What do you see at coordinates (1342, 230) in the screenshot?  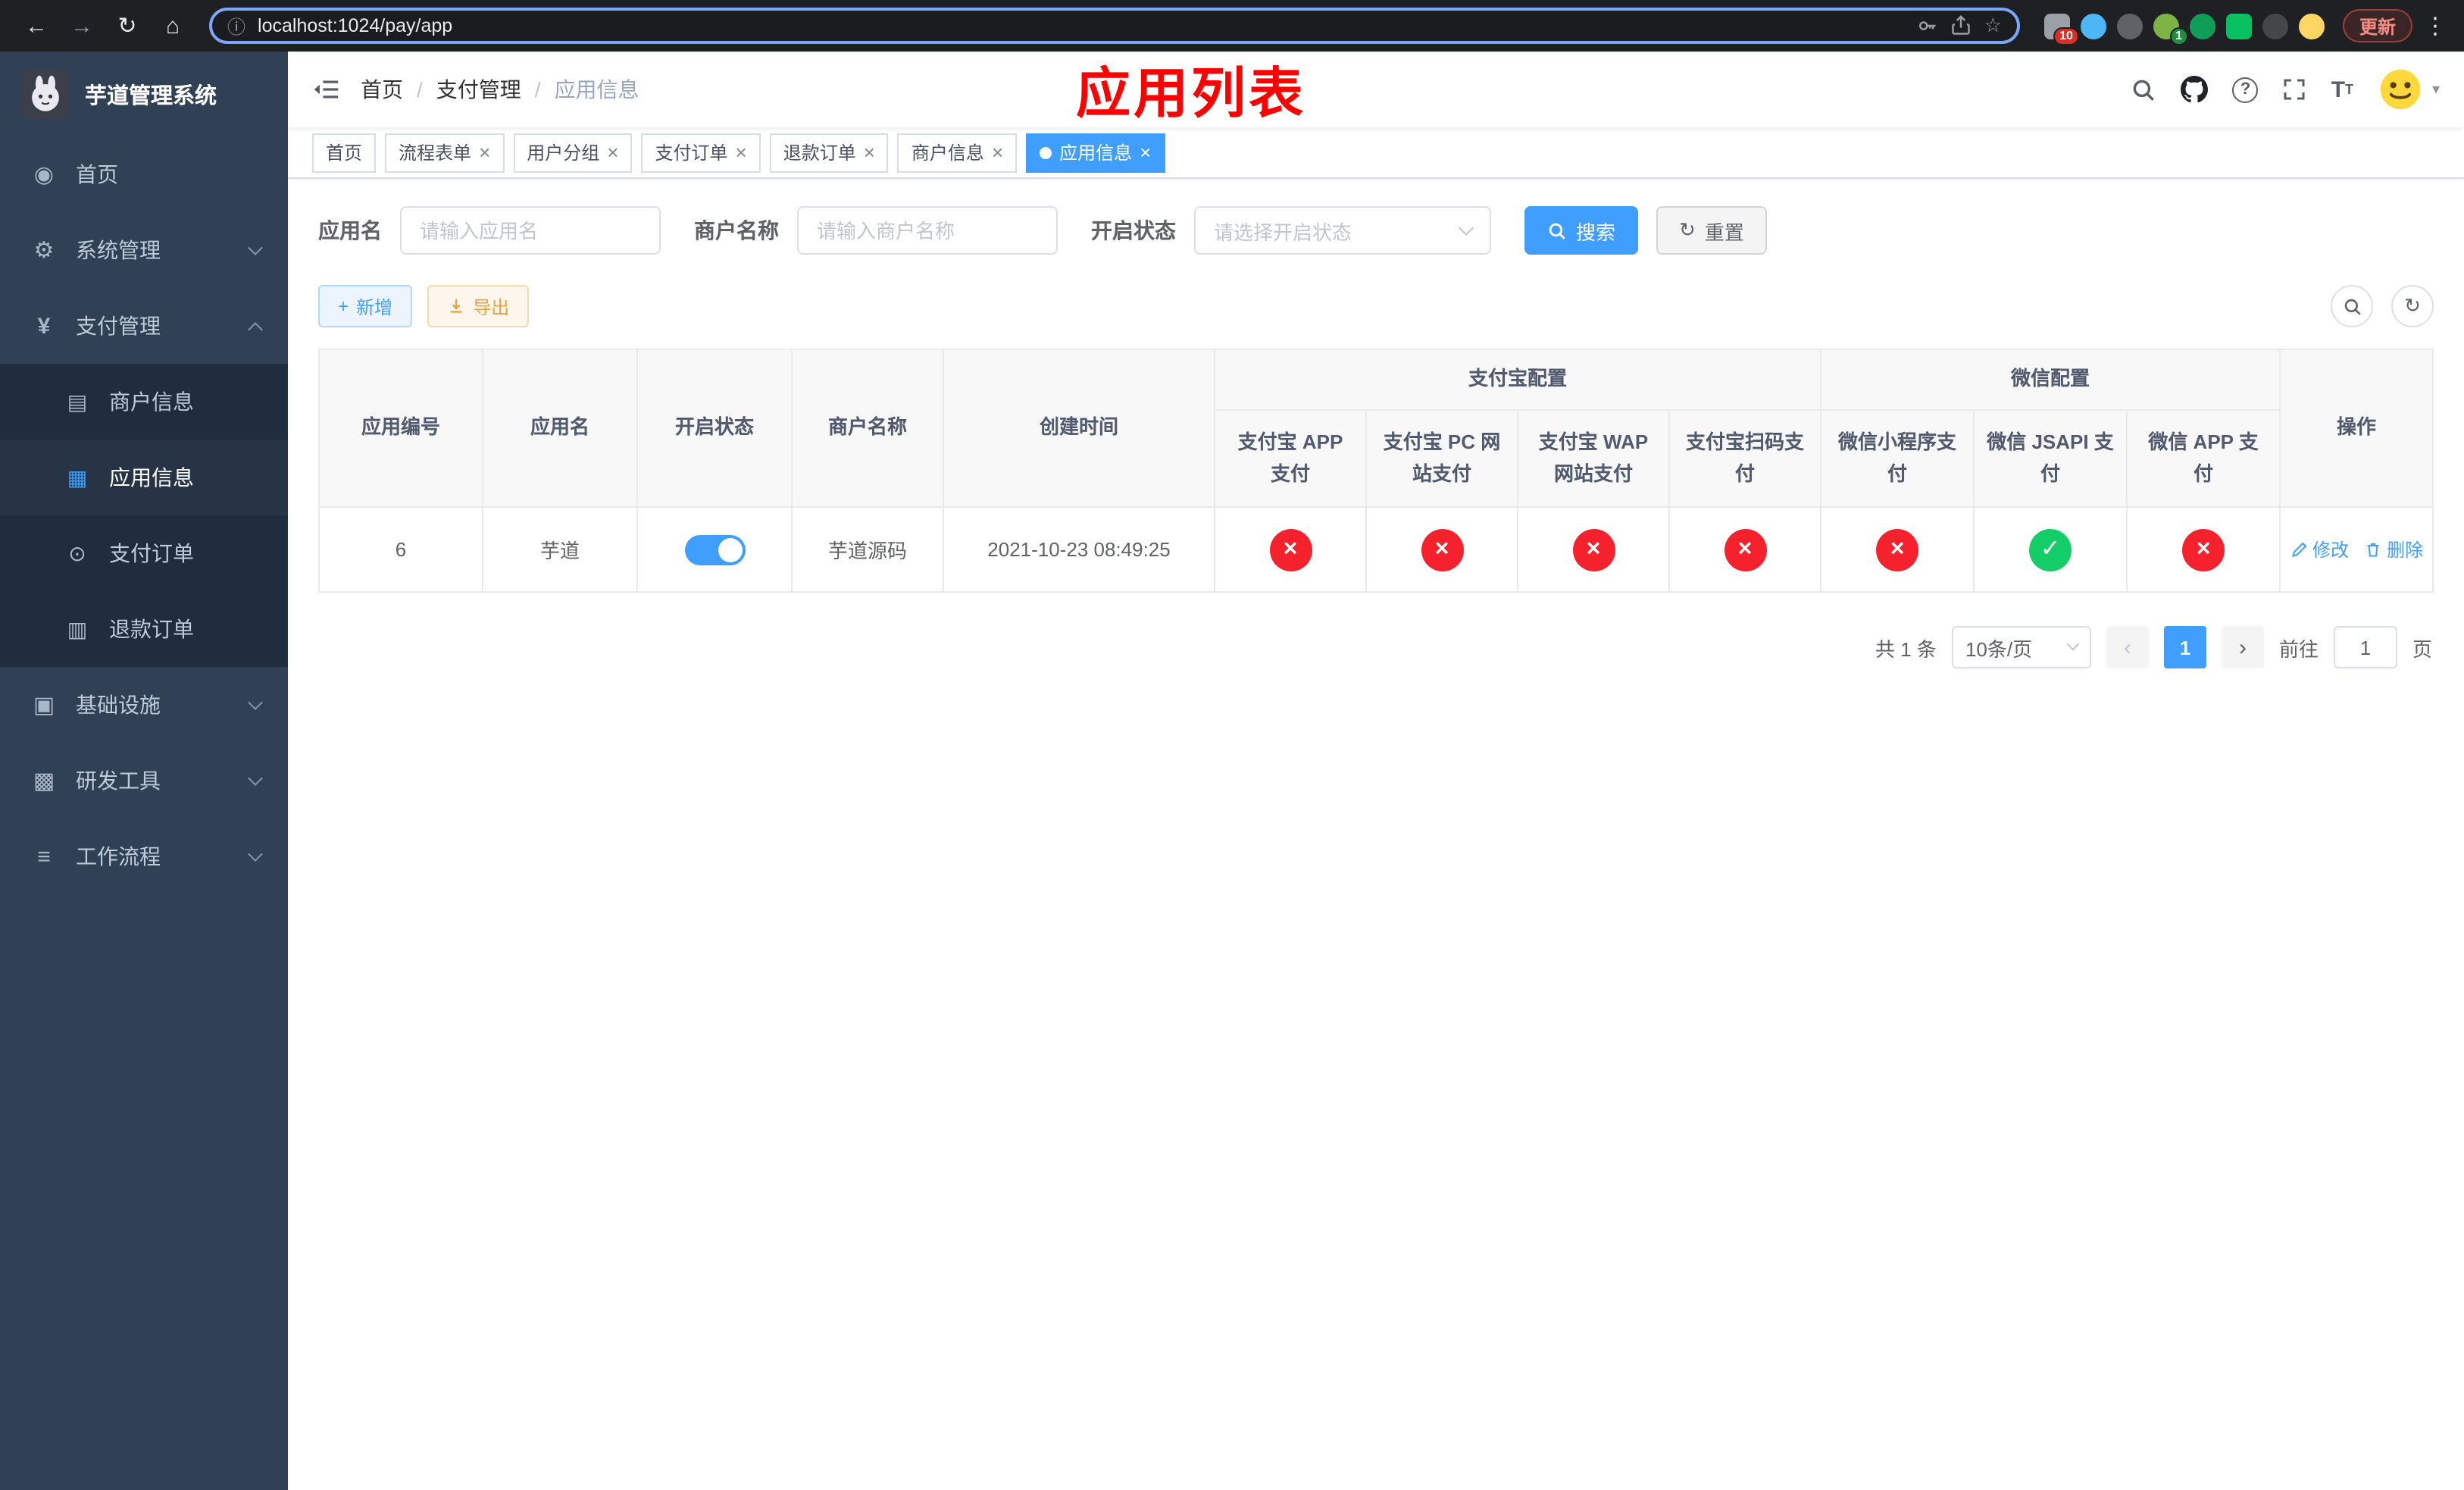 I see `status-select: 请选择开启状态` at bounding box center [1342, 230].